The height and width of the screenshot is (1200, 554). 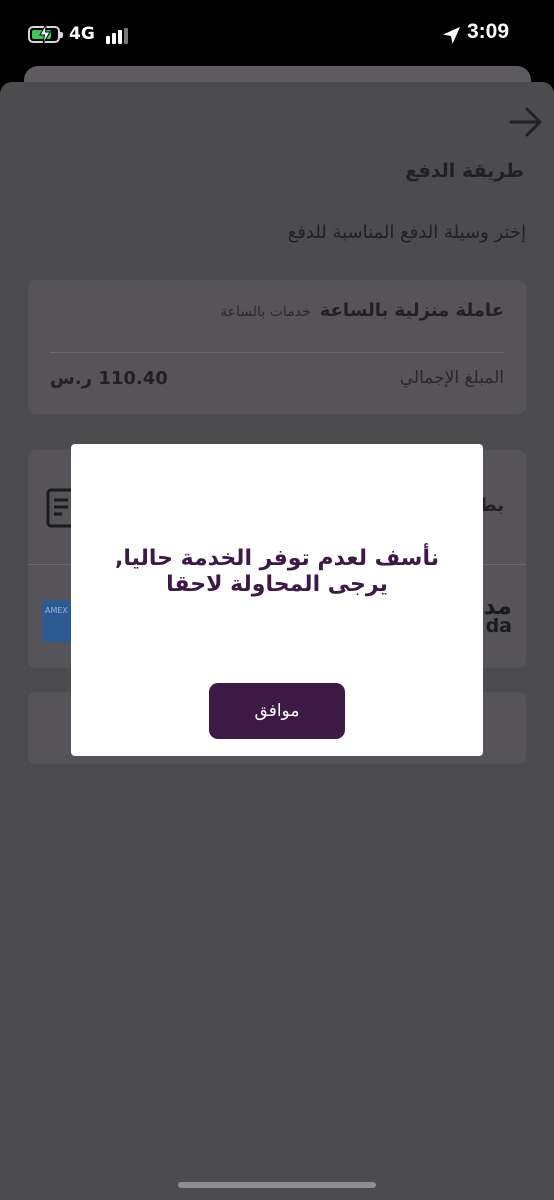 What do you see at coordinates (277, 35) in the screenshot?
I see `status-bar: 4G 3:09` at bounding box center [277, 35].